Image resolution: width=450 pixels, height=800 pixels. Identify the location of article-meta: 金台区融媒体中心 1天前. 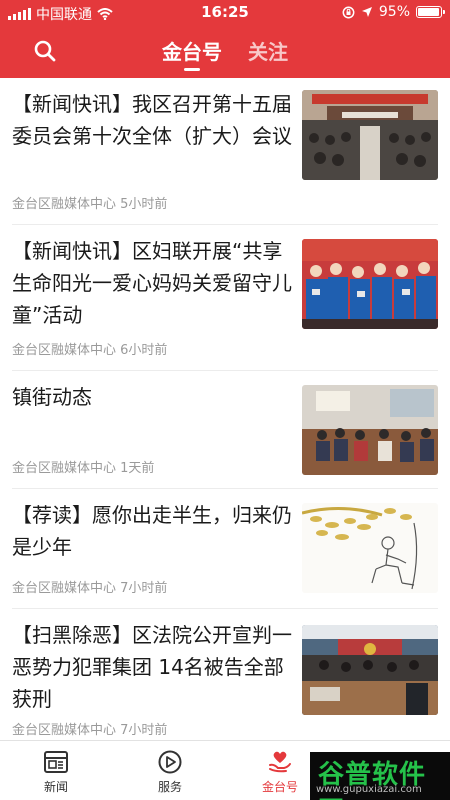
(83, 466).